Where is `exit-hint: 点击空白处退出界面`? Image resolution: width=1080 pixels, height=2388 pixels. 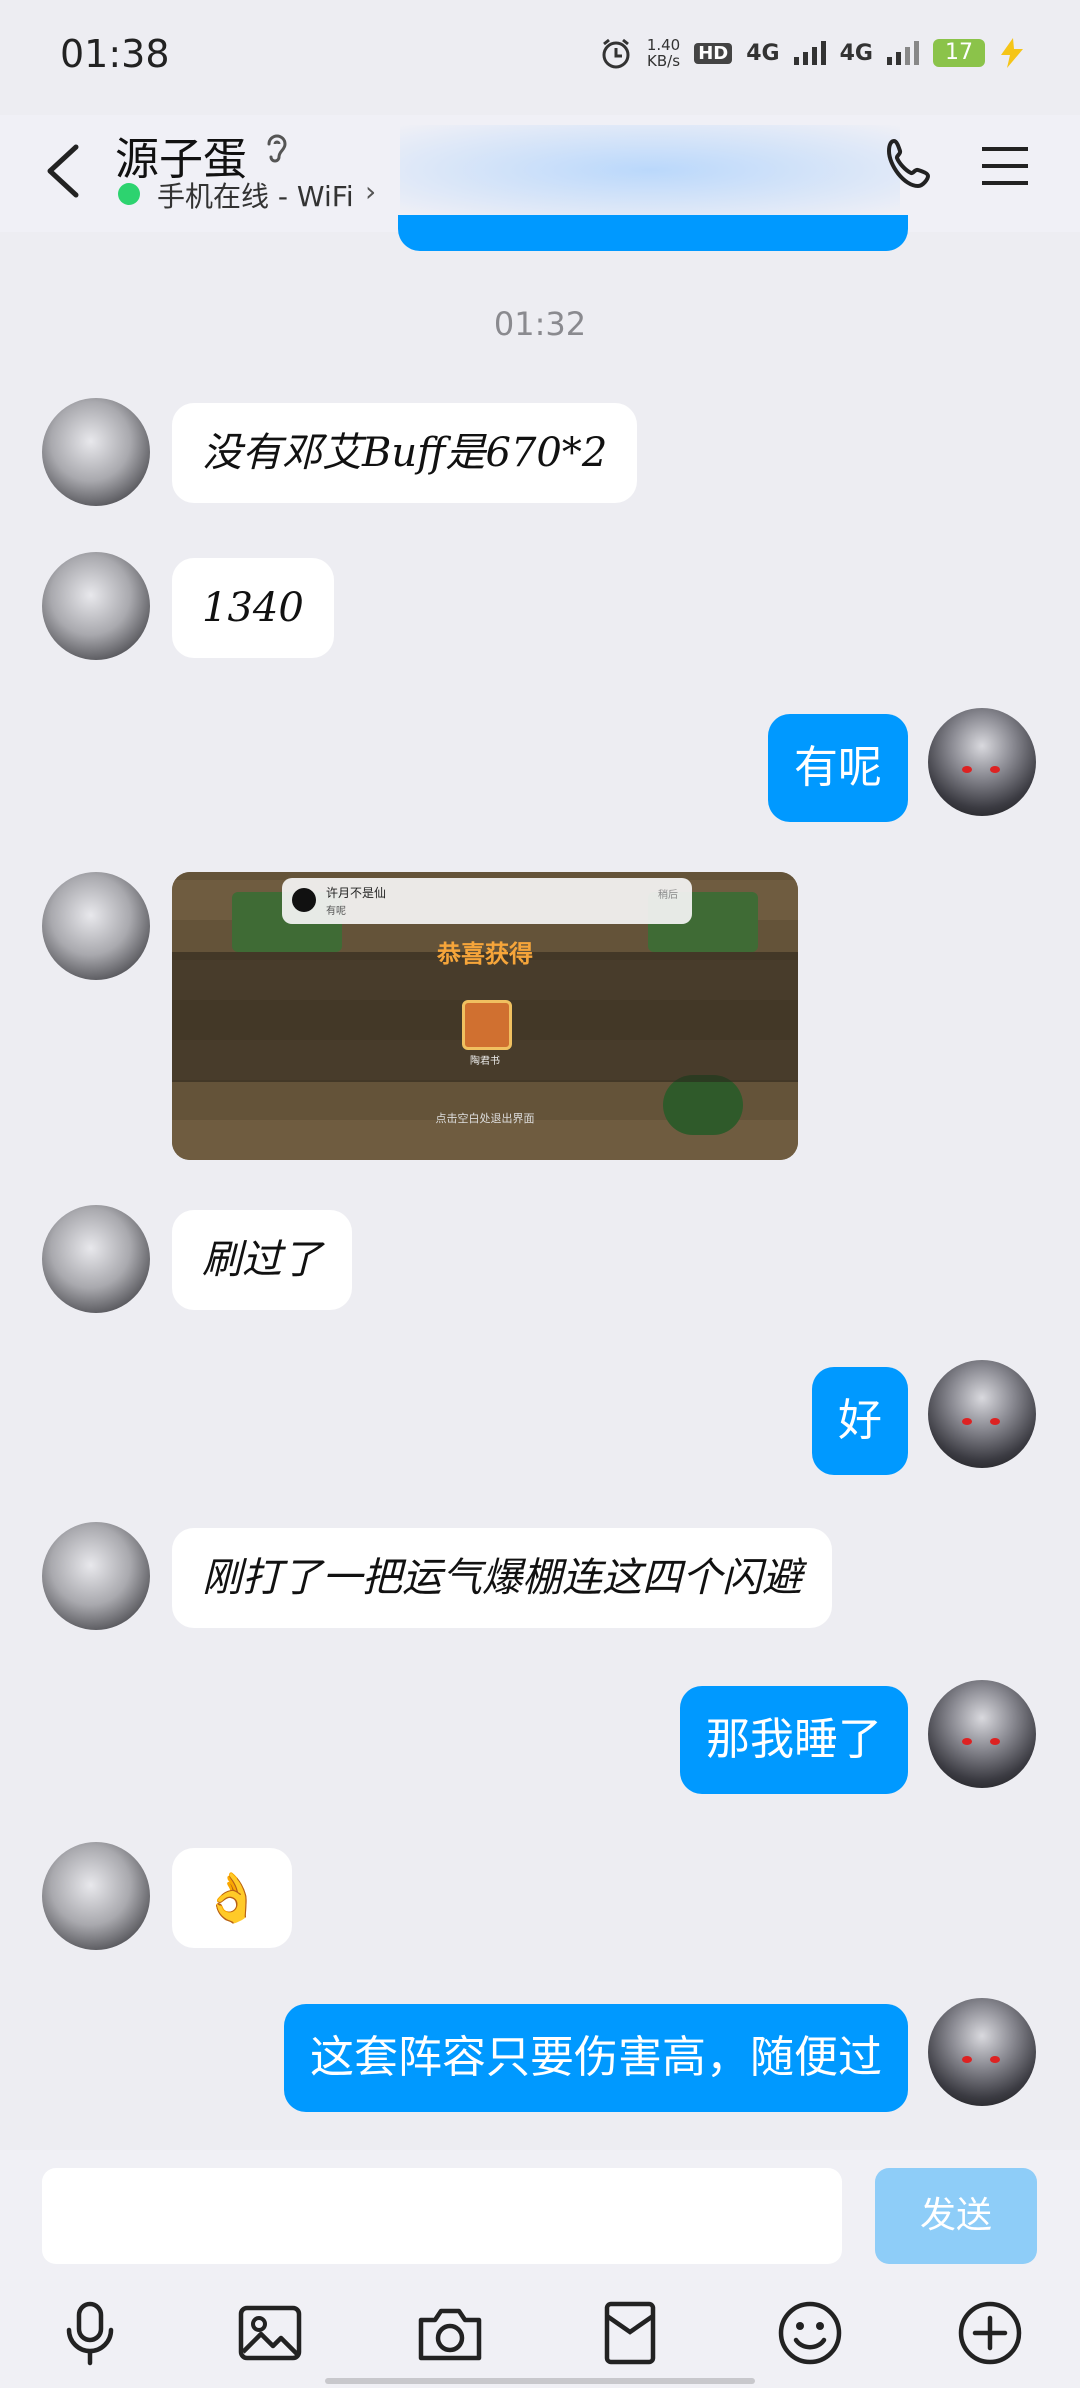 exit-hint: 点击空白处退出界面 is located at coordinates (485, 1118).